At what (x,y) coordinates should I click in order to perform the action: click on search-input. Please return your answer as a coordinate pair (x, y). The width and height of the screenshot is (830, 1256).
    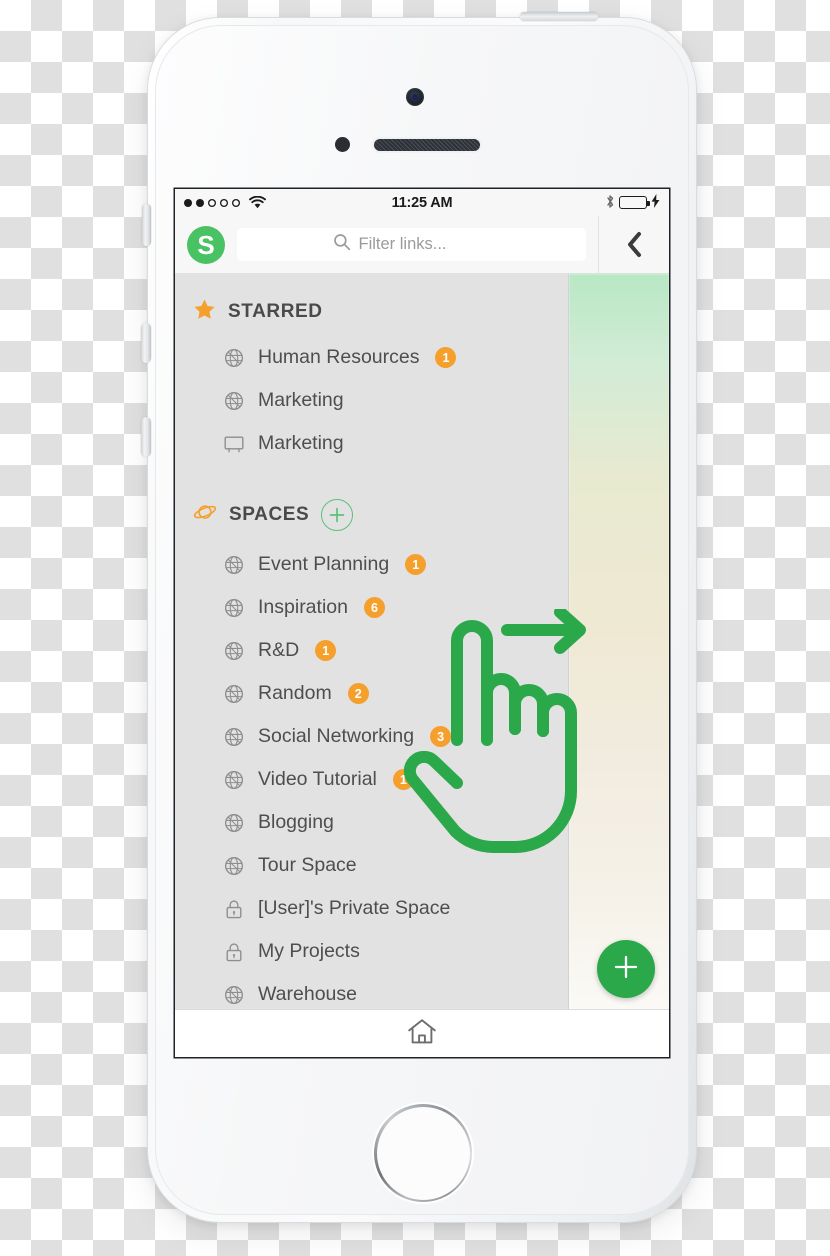
    Looking at the image, I should click on (424, 244).